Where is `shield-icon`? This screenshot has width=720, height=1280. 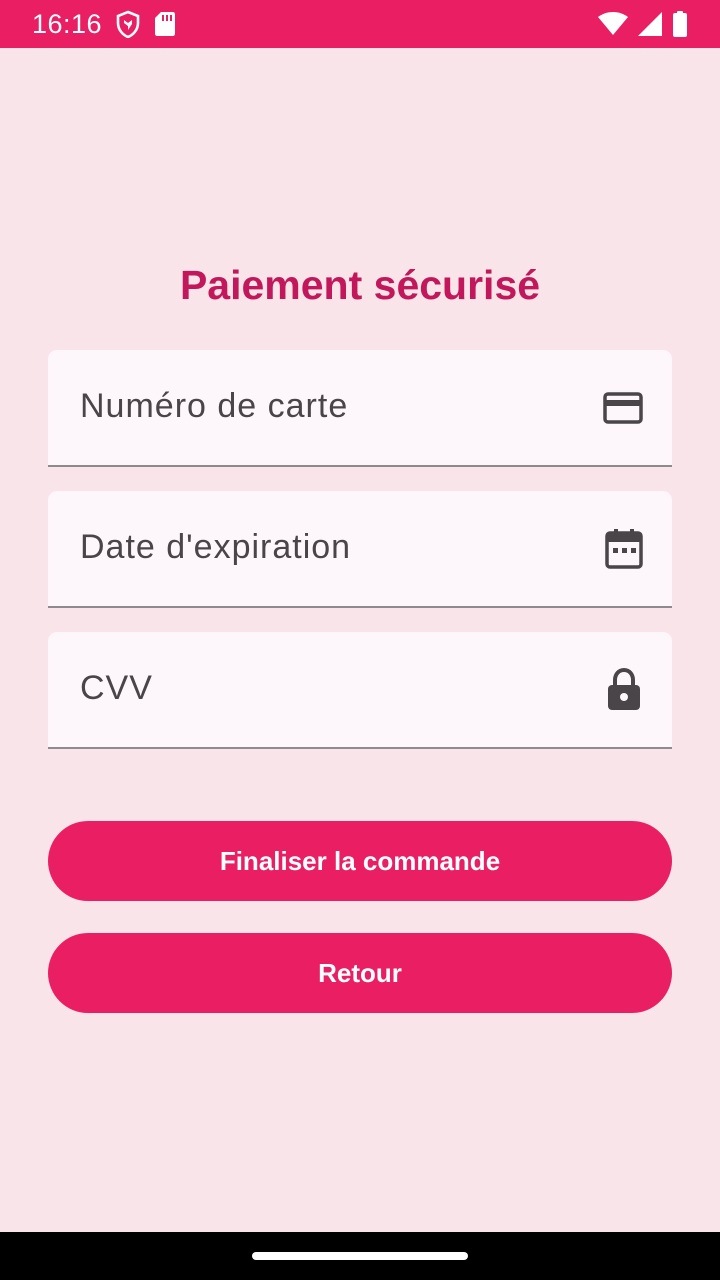
shield-icon is located at coordinates (128, 24).